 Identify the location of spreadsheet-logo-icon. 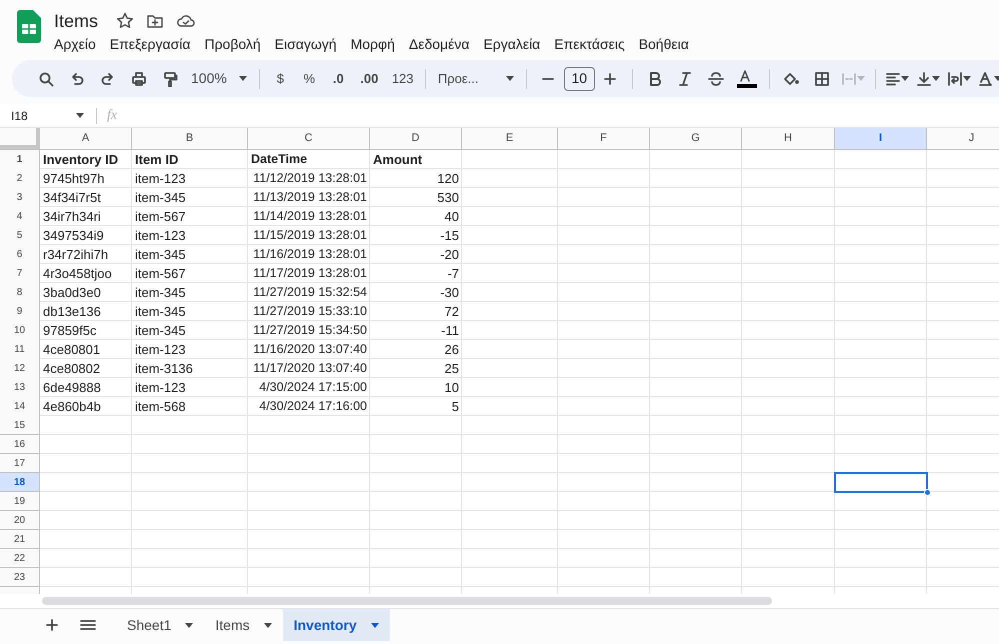
(29, 26).